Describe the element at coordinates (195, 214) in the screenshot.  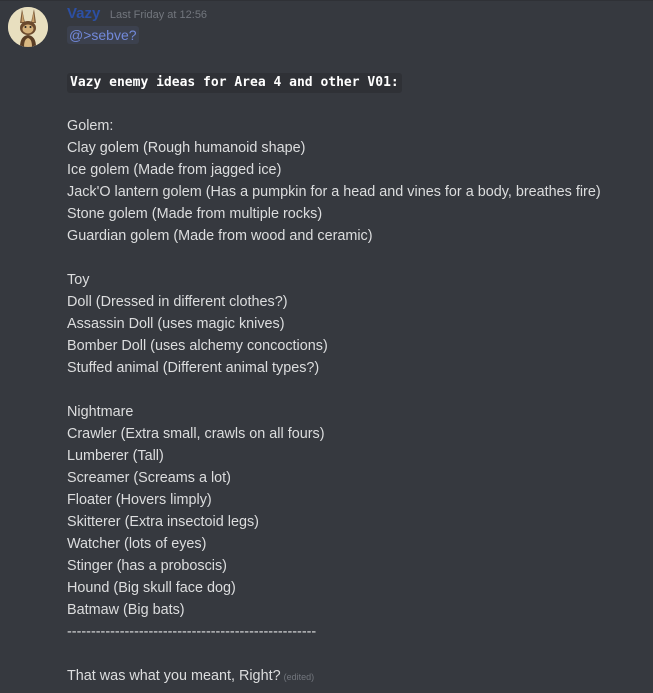
I see `message-line: Stone golem (Made from multiple rocks)` at that location.